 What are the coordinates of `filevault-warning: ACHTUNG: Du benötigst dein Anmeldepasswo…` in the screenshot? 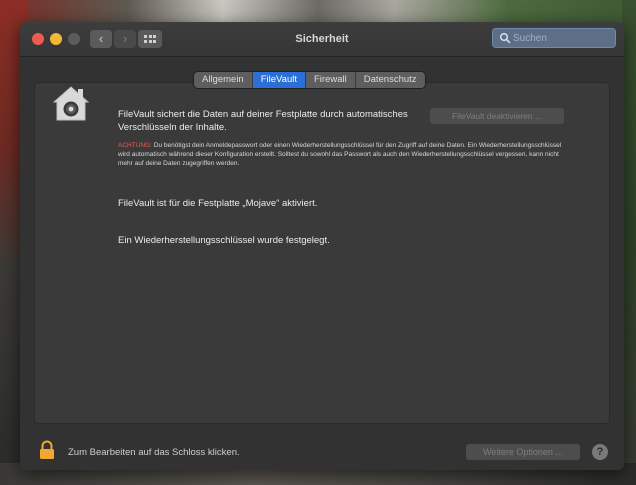 It's located at (341, 154).